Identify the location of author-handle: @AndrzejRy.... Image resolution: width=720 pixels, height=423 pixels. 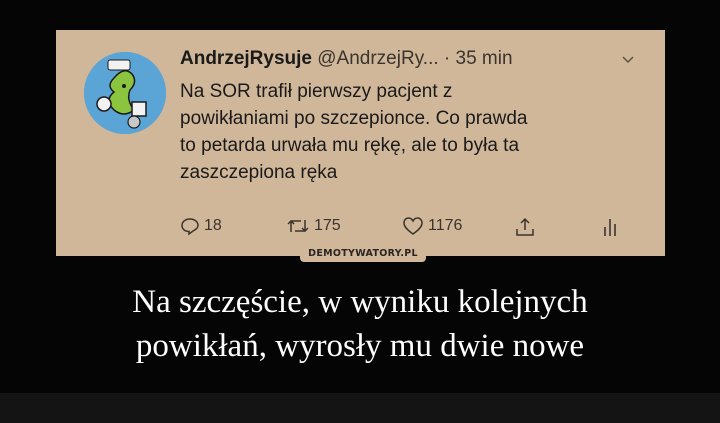
(377, 58).